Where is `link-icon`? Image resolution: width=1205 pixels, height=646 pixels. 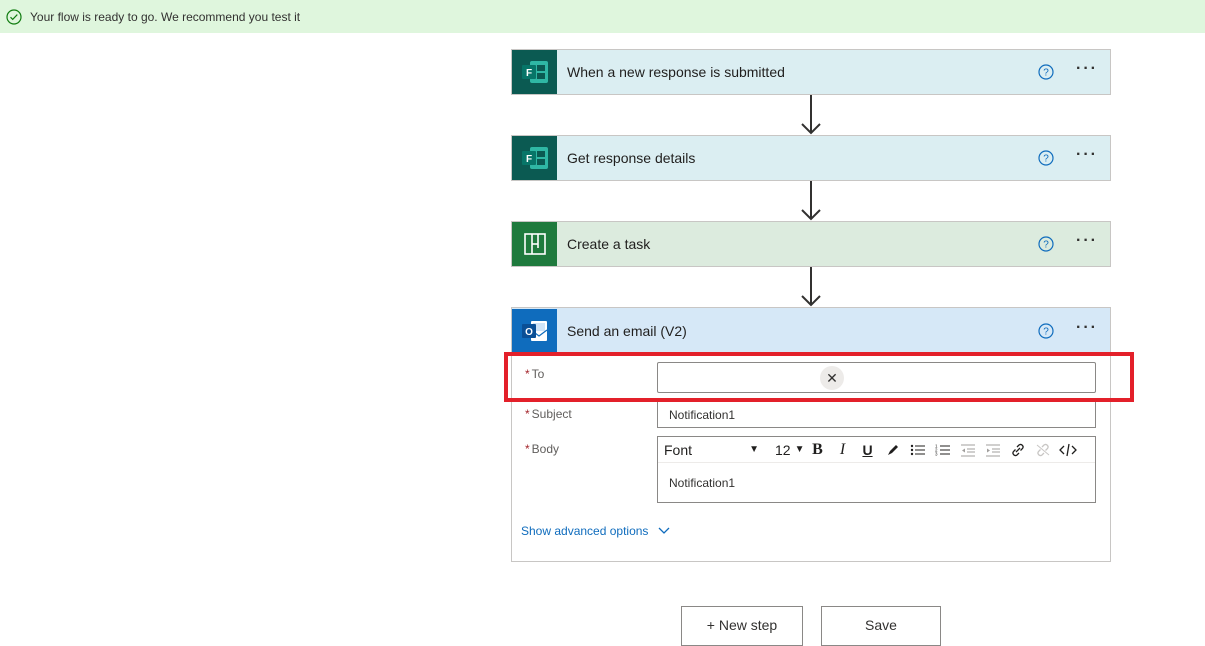
link-icon is located at coordinates (1017, 450).